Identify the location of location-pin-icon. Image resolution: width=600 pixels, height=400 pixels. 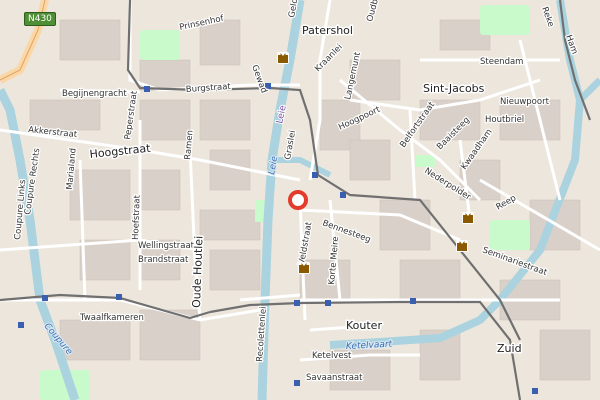
(298, 200).